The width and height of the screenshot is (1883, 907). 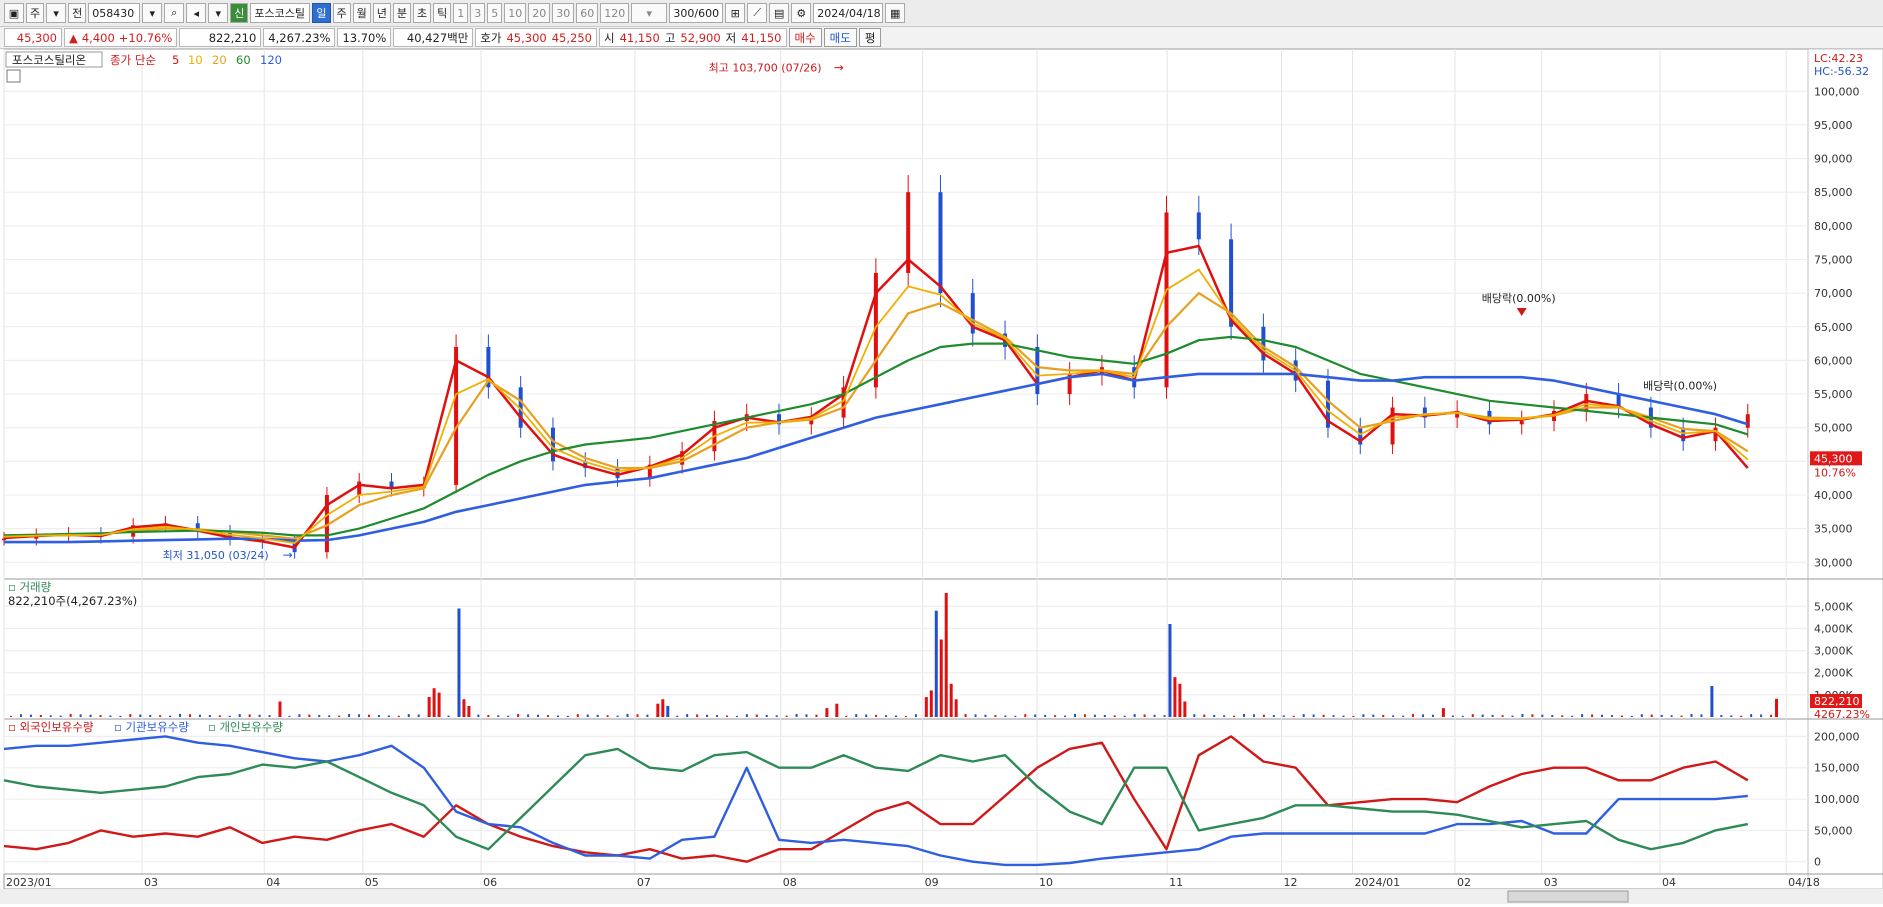 What do you see at coordinates (1833, 192) in the screenshot?
I see `price-y-tick: 85,000` at bounding box center [1833, 192].